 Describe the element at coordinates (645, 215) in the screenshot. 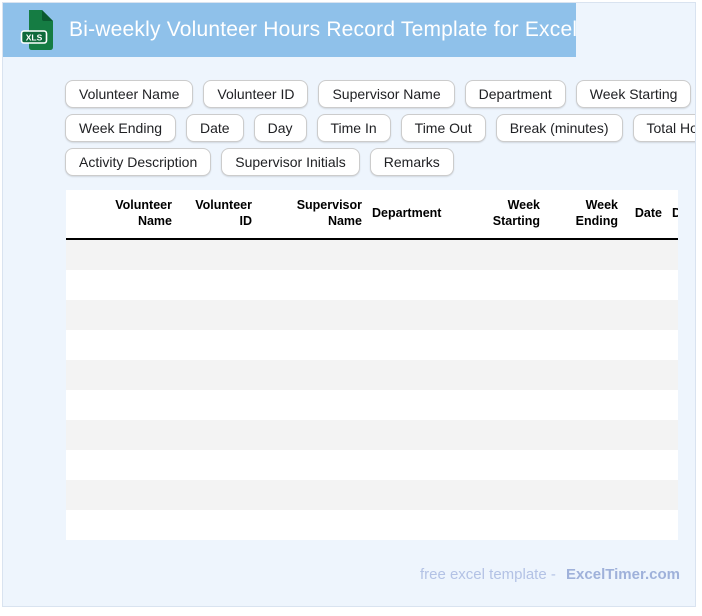

I see `col-header-date: Date` at that location.